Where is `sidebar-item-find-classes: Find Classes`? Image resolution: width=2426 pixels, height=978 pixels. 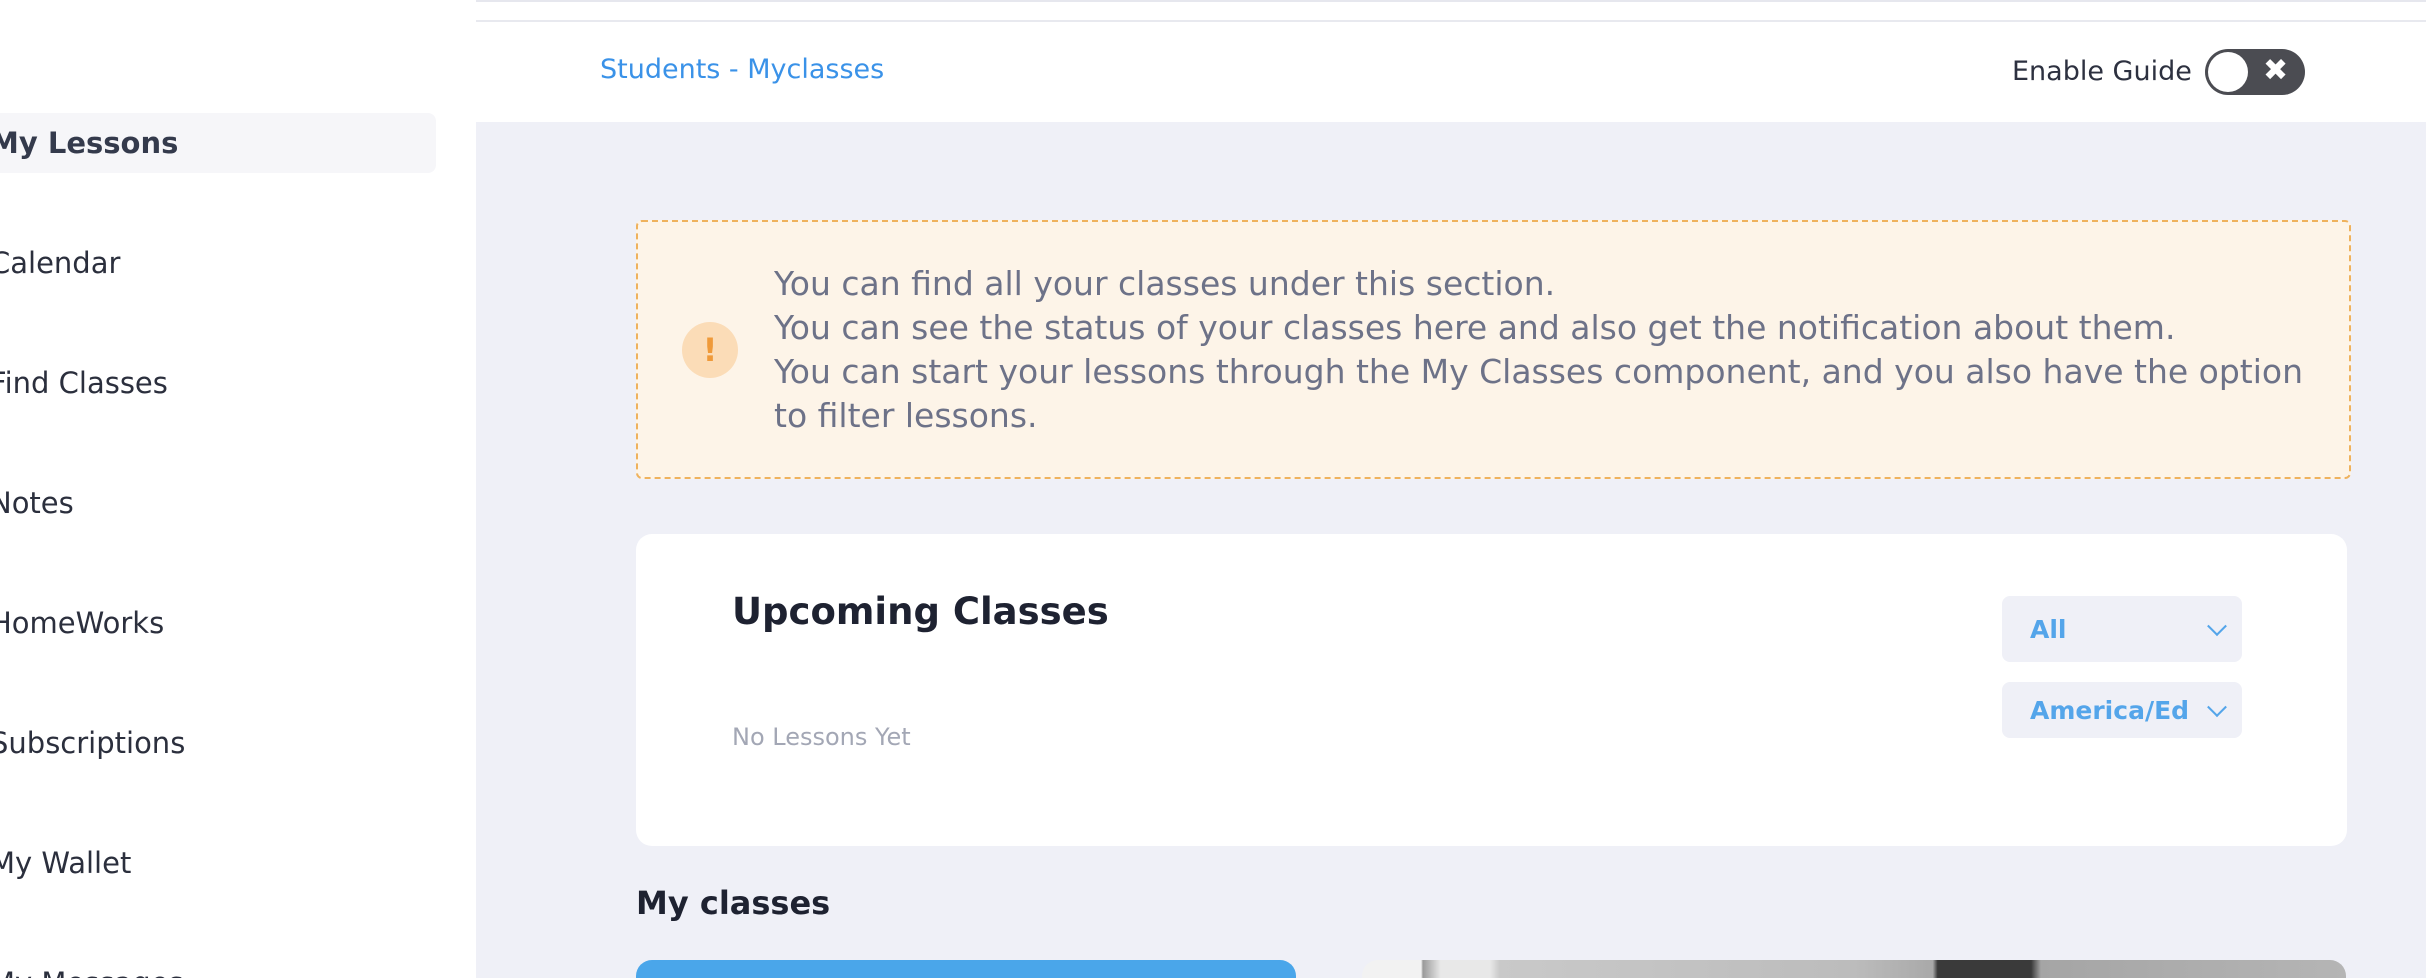 sidebar-item-find-classes: Find Classes is located at coordinates (218, 383).